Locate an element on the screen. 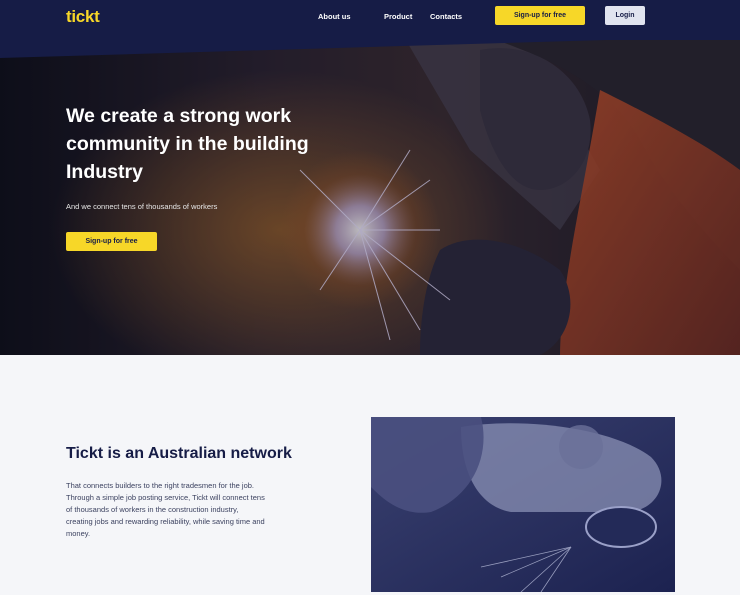  about-heading: Tickt is an Australian network is located at coordinates (179, 453).